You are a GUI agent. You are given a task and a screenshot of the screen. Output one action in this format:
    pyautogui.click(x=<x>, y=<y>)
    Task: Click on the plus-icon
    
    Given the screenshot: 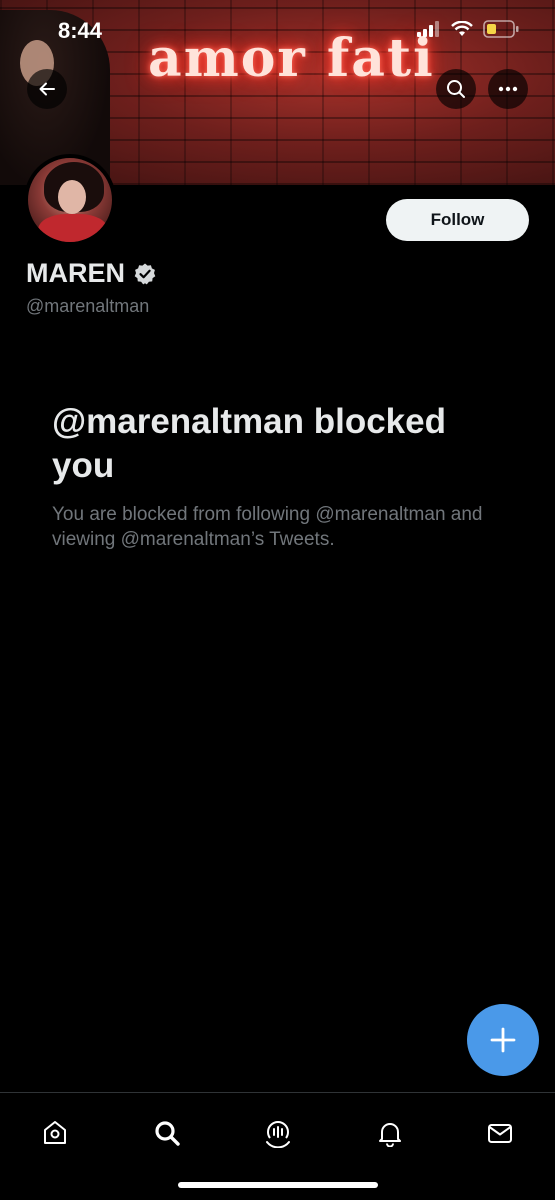 What is the action you would take?
    pyautogui.click(x=503, y=1040)
    